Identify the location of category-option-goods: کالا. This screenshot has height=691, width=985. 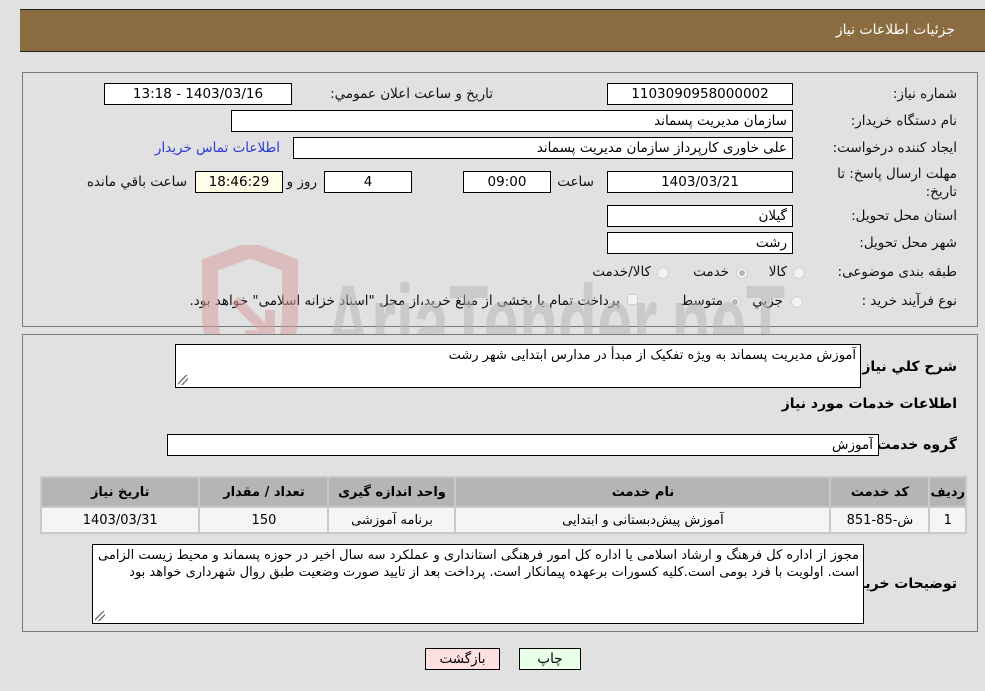
(777, 272).